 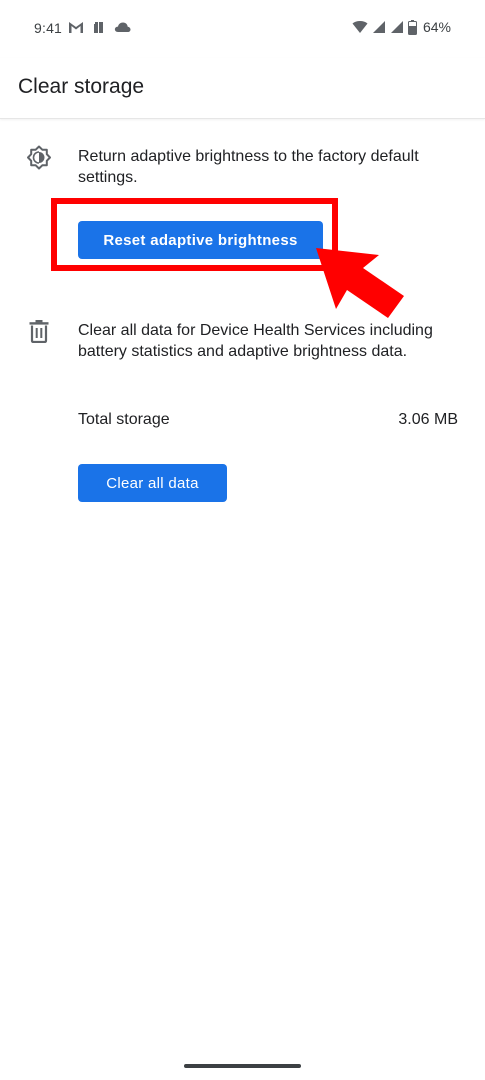 I want to click on adaptive-brightness-icon, so click(x=39, y=157).